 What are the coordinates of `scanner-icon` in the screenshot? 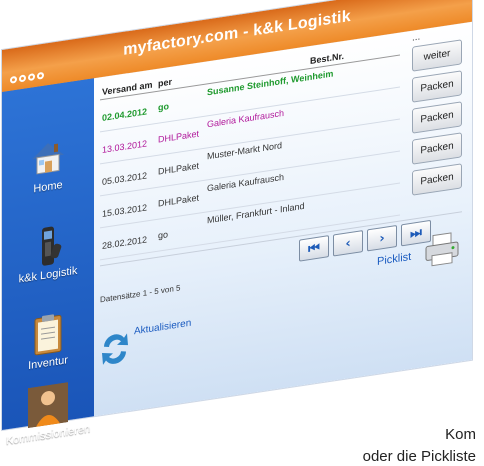 It's located at (48, 245).